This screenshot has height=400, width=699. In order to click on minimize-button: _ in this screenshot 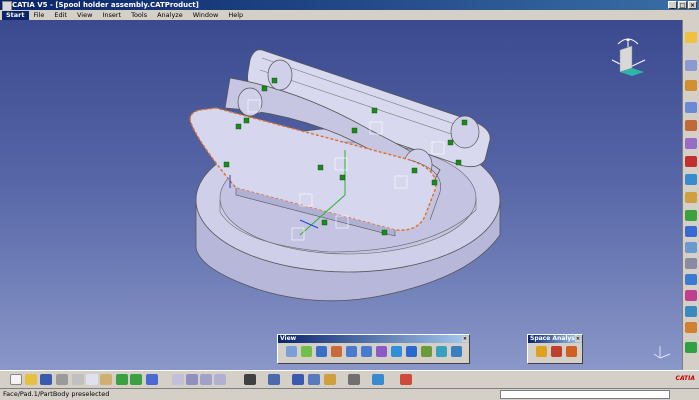, I will do `click(672, 5)`.